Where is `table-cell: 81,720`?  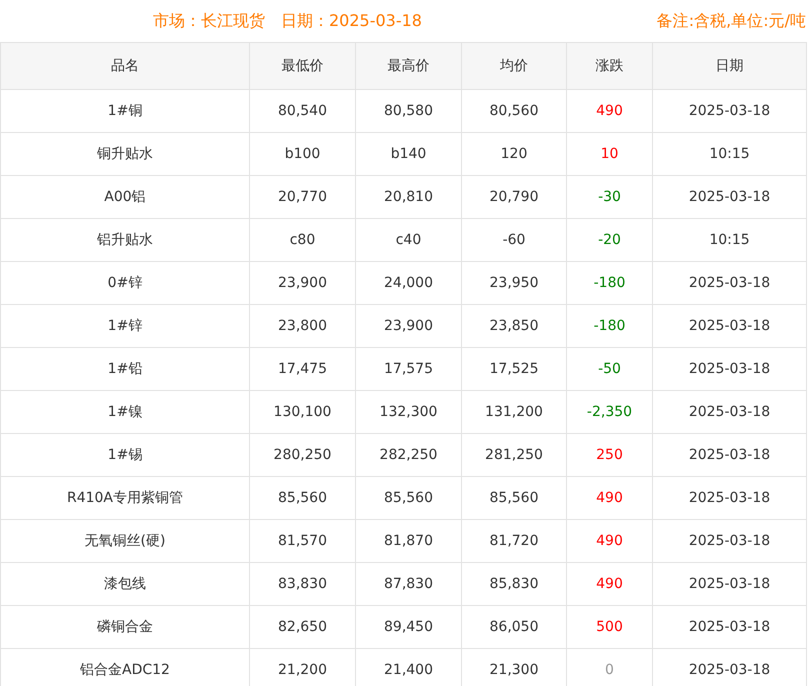
table-cell: 81,720 is located at coordinates (514, 541).